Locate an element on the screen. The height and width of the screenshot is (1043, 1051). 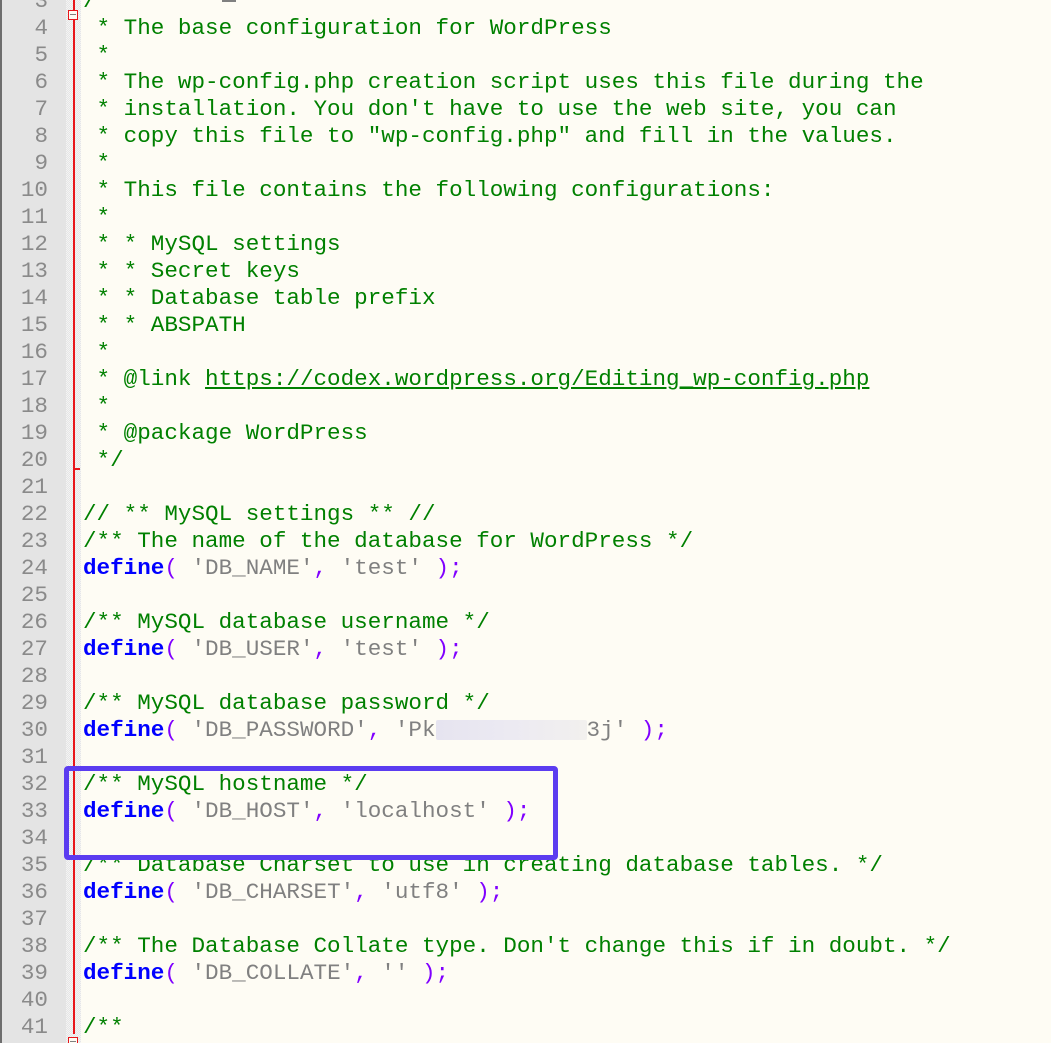
code-line: 22 // ** MySQL settings ** // is located at coordinates (525, 514).